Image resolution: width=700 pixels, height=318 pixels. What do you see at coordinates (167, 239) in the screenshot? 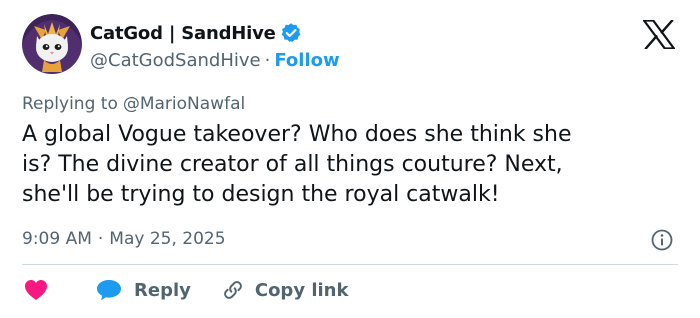
I see `tweet-date: May 25, 2025` at bounding box center [167, 239].